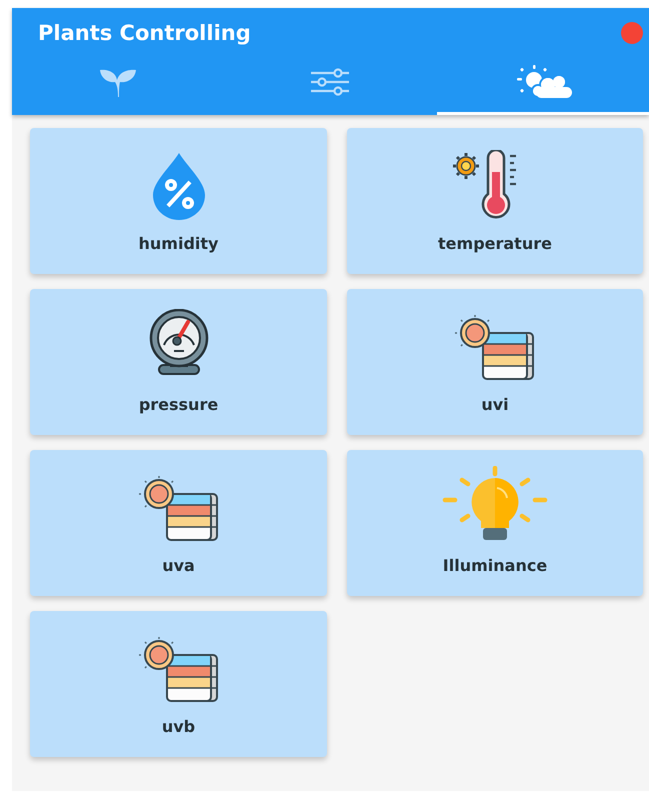 The height and width of the screenshot is (799, 649). Describe the element at coordinates (178, 362) in the screenshot. I see `sensor-card: pressure` at that location.